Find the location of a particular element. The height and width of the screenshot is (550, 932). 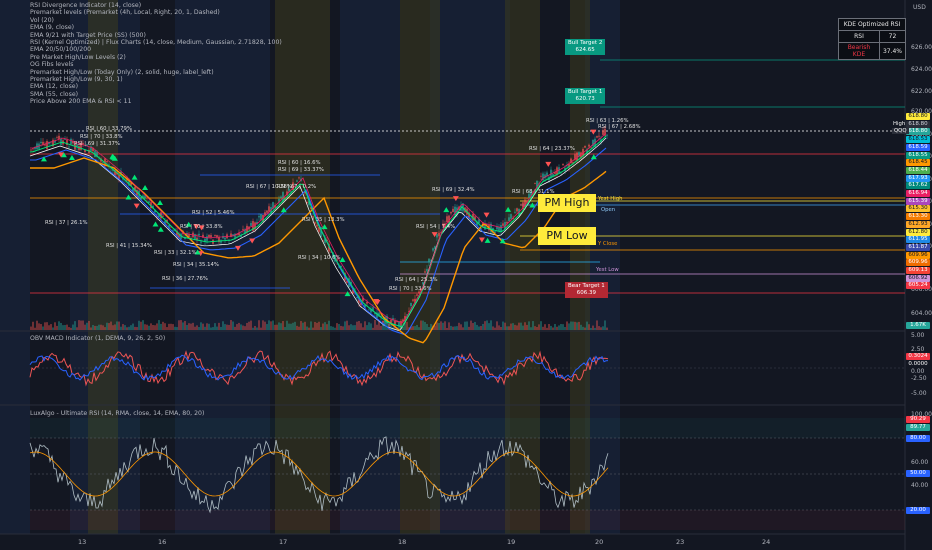

indicator-label: OG Fibs levels is located at coordinates (156, 64).